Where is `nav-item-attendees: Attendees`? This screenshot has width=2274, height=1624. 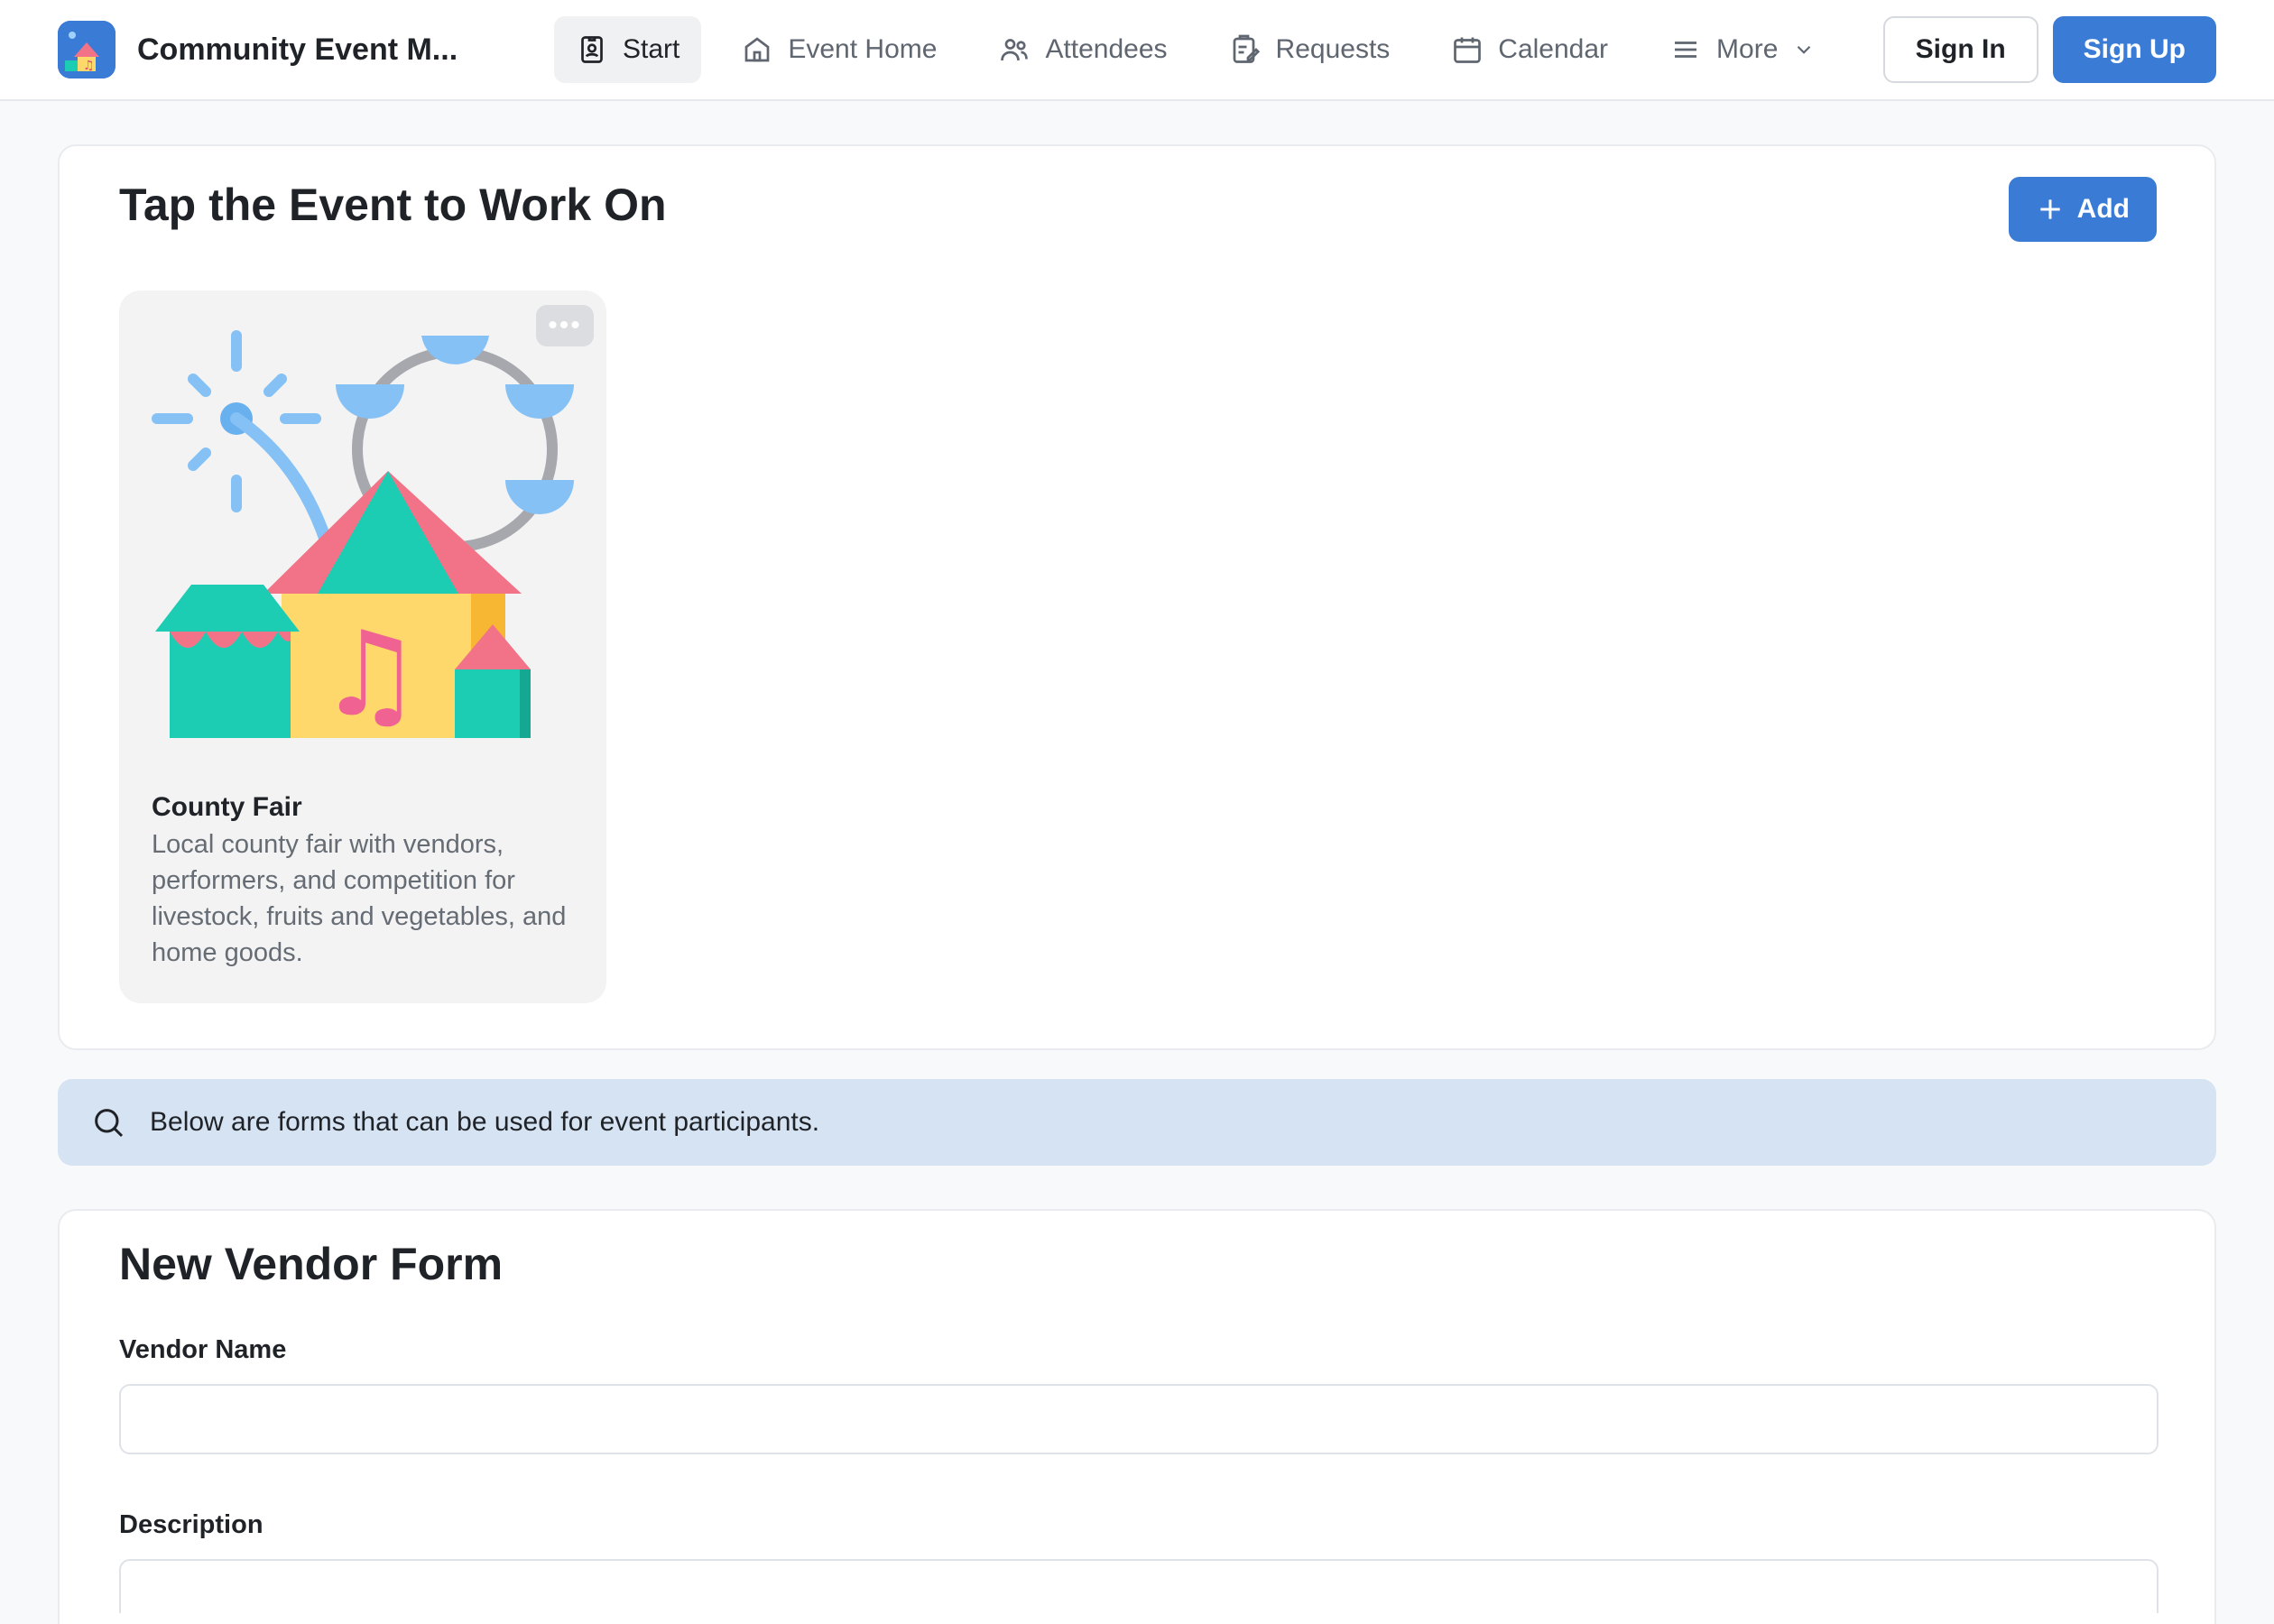
nav-item-attendees: Attendees is located at coordinates (1082, 50).